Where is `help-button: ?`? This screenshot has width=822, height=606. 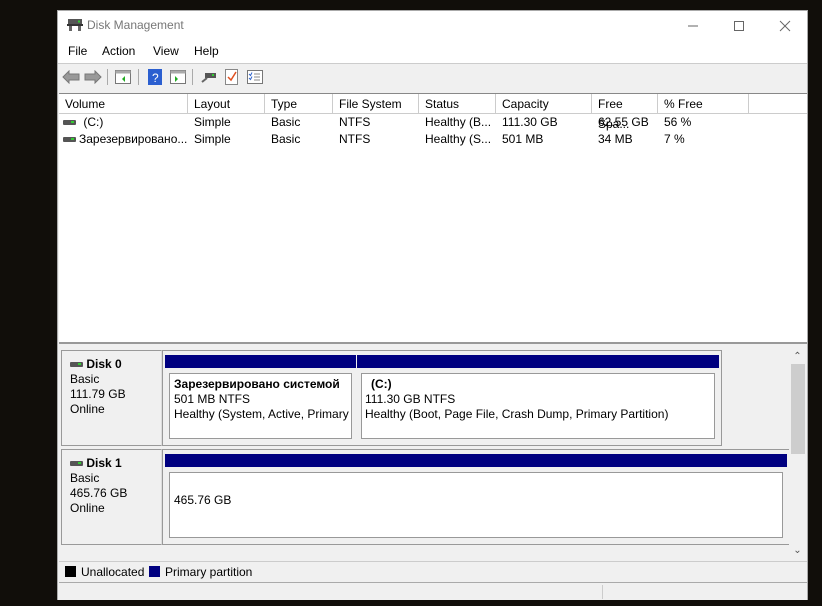
help-button: ? is located at coordinates (155, 77).